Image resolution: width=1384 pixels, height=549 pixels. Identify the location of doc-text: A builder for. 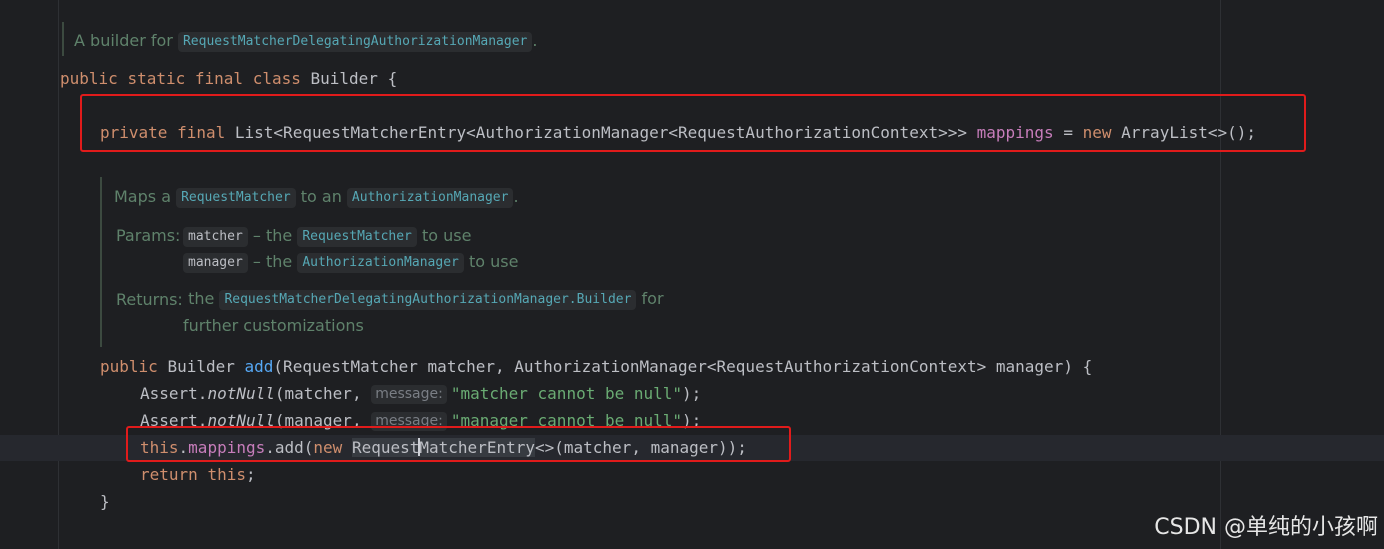
(126, 40).